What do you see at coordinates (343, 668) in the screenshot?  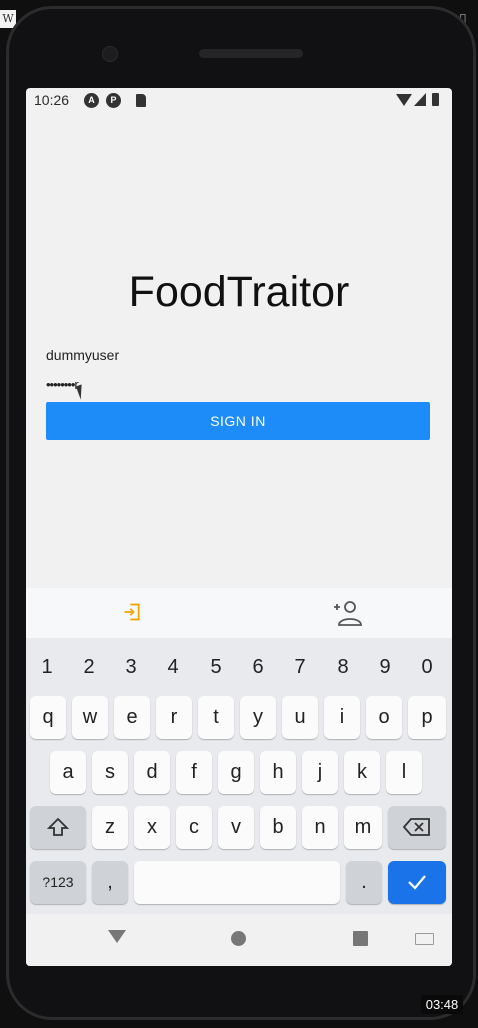 I see `key-8: 8` at bounding box center [343, 668].